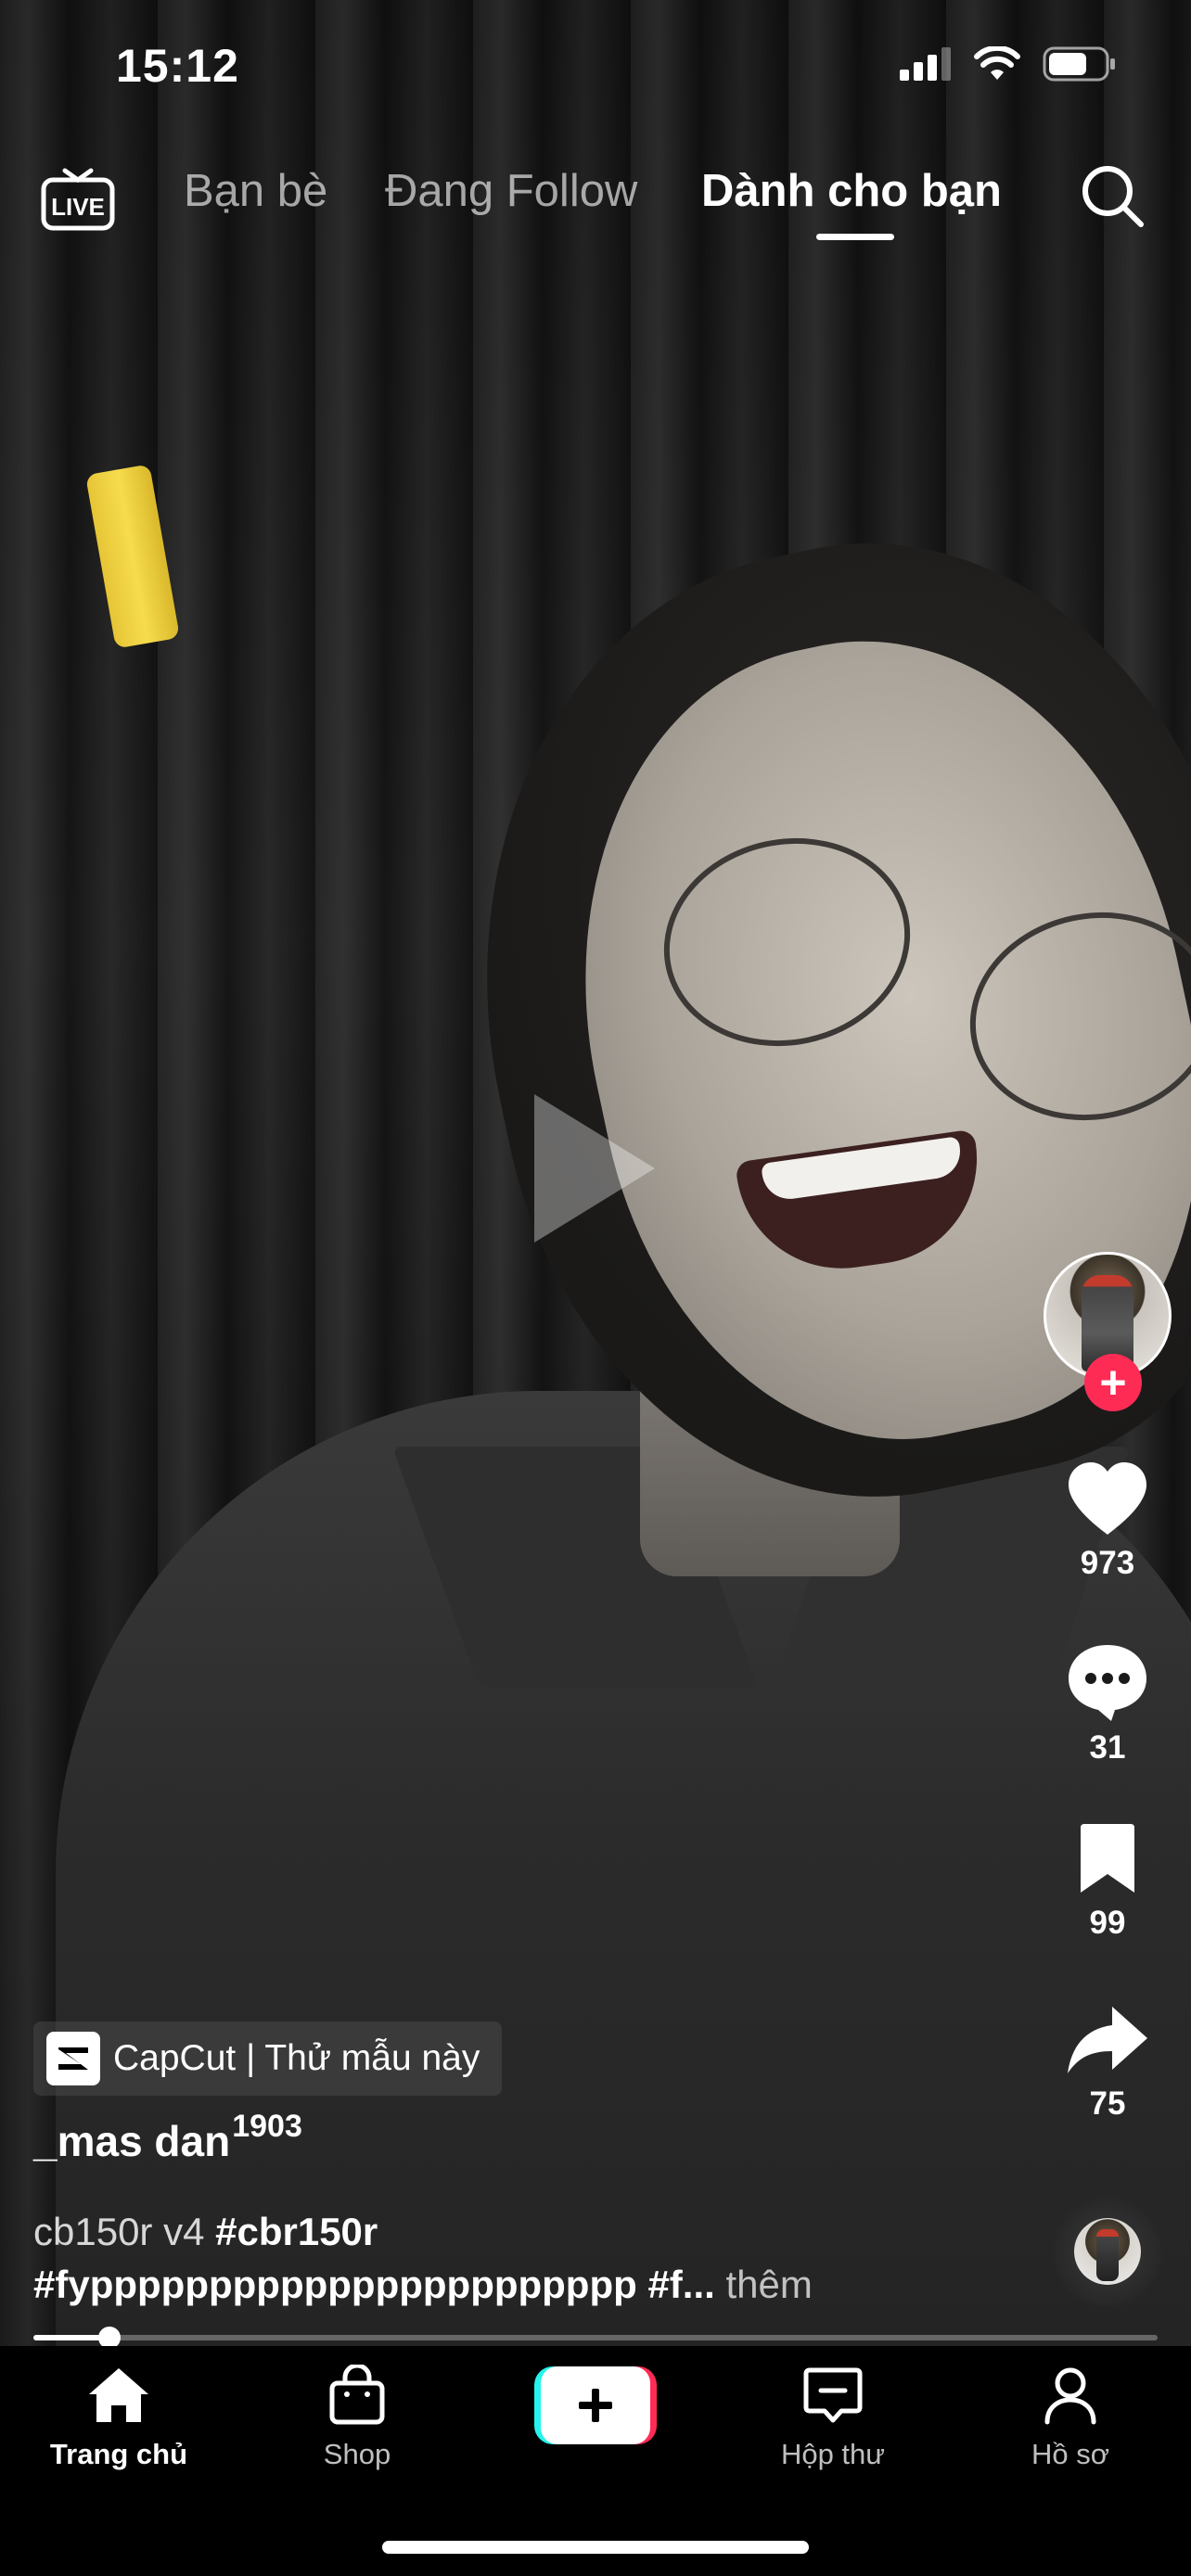  I want to click on battery-icon, so click(1079, 64).